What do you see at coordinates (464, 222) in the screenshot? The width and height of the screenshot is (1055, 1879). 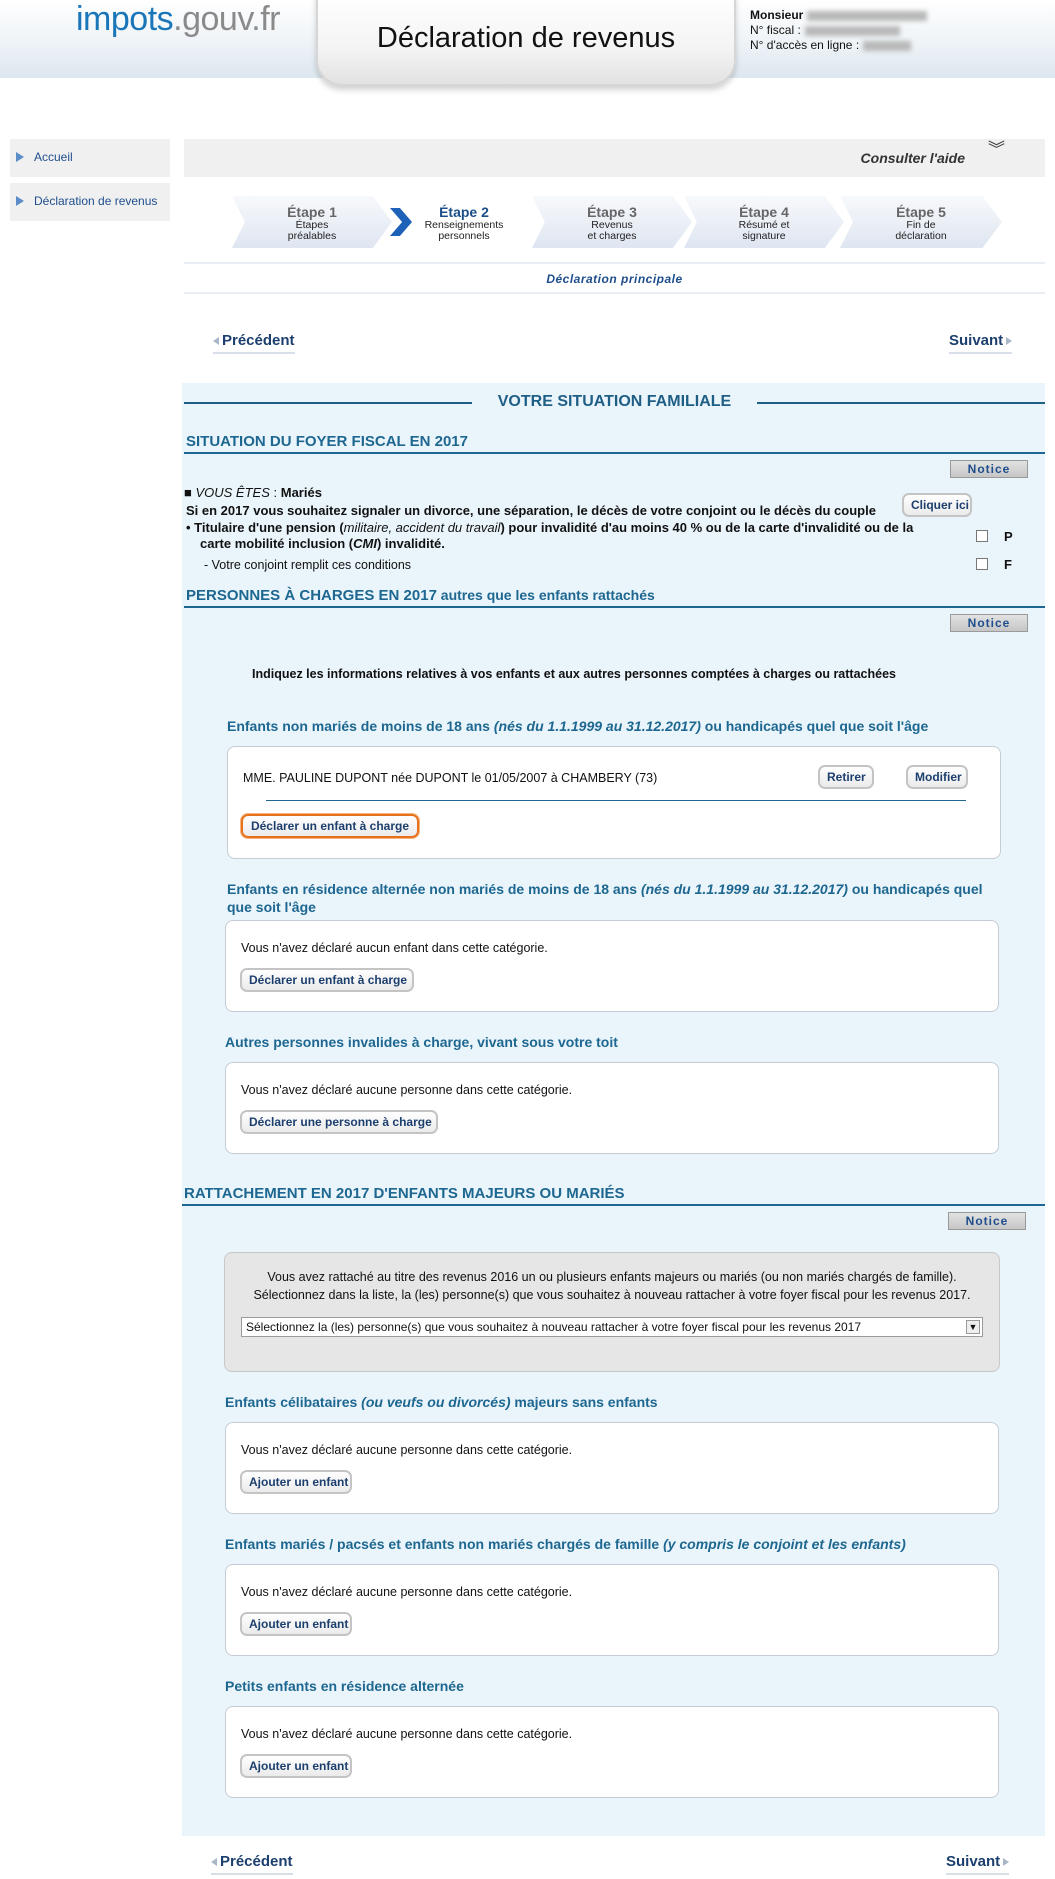 I see `step-2: Étape 2 Renseignements personnels` at bounding box center [464, 222].